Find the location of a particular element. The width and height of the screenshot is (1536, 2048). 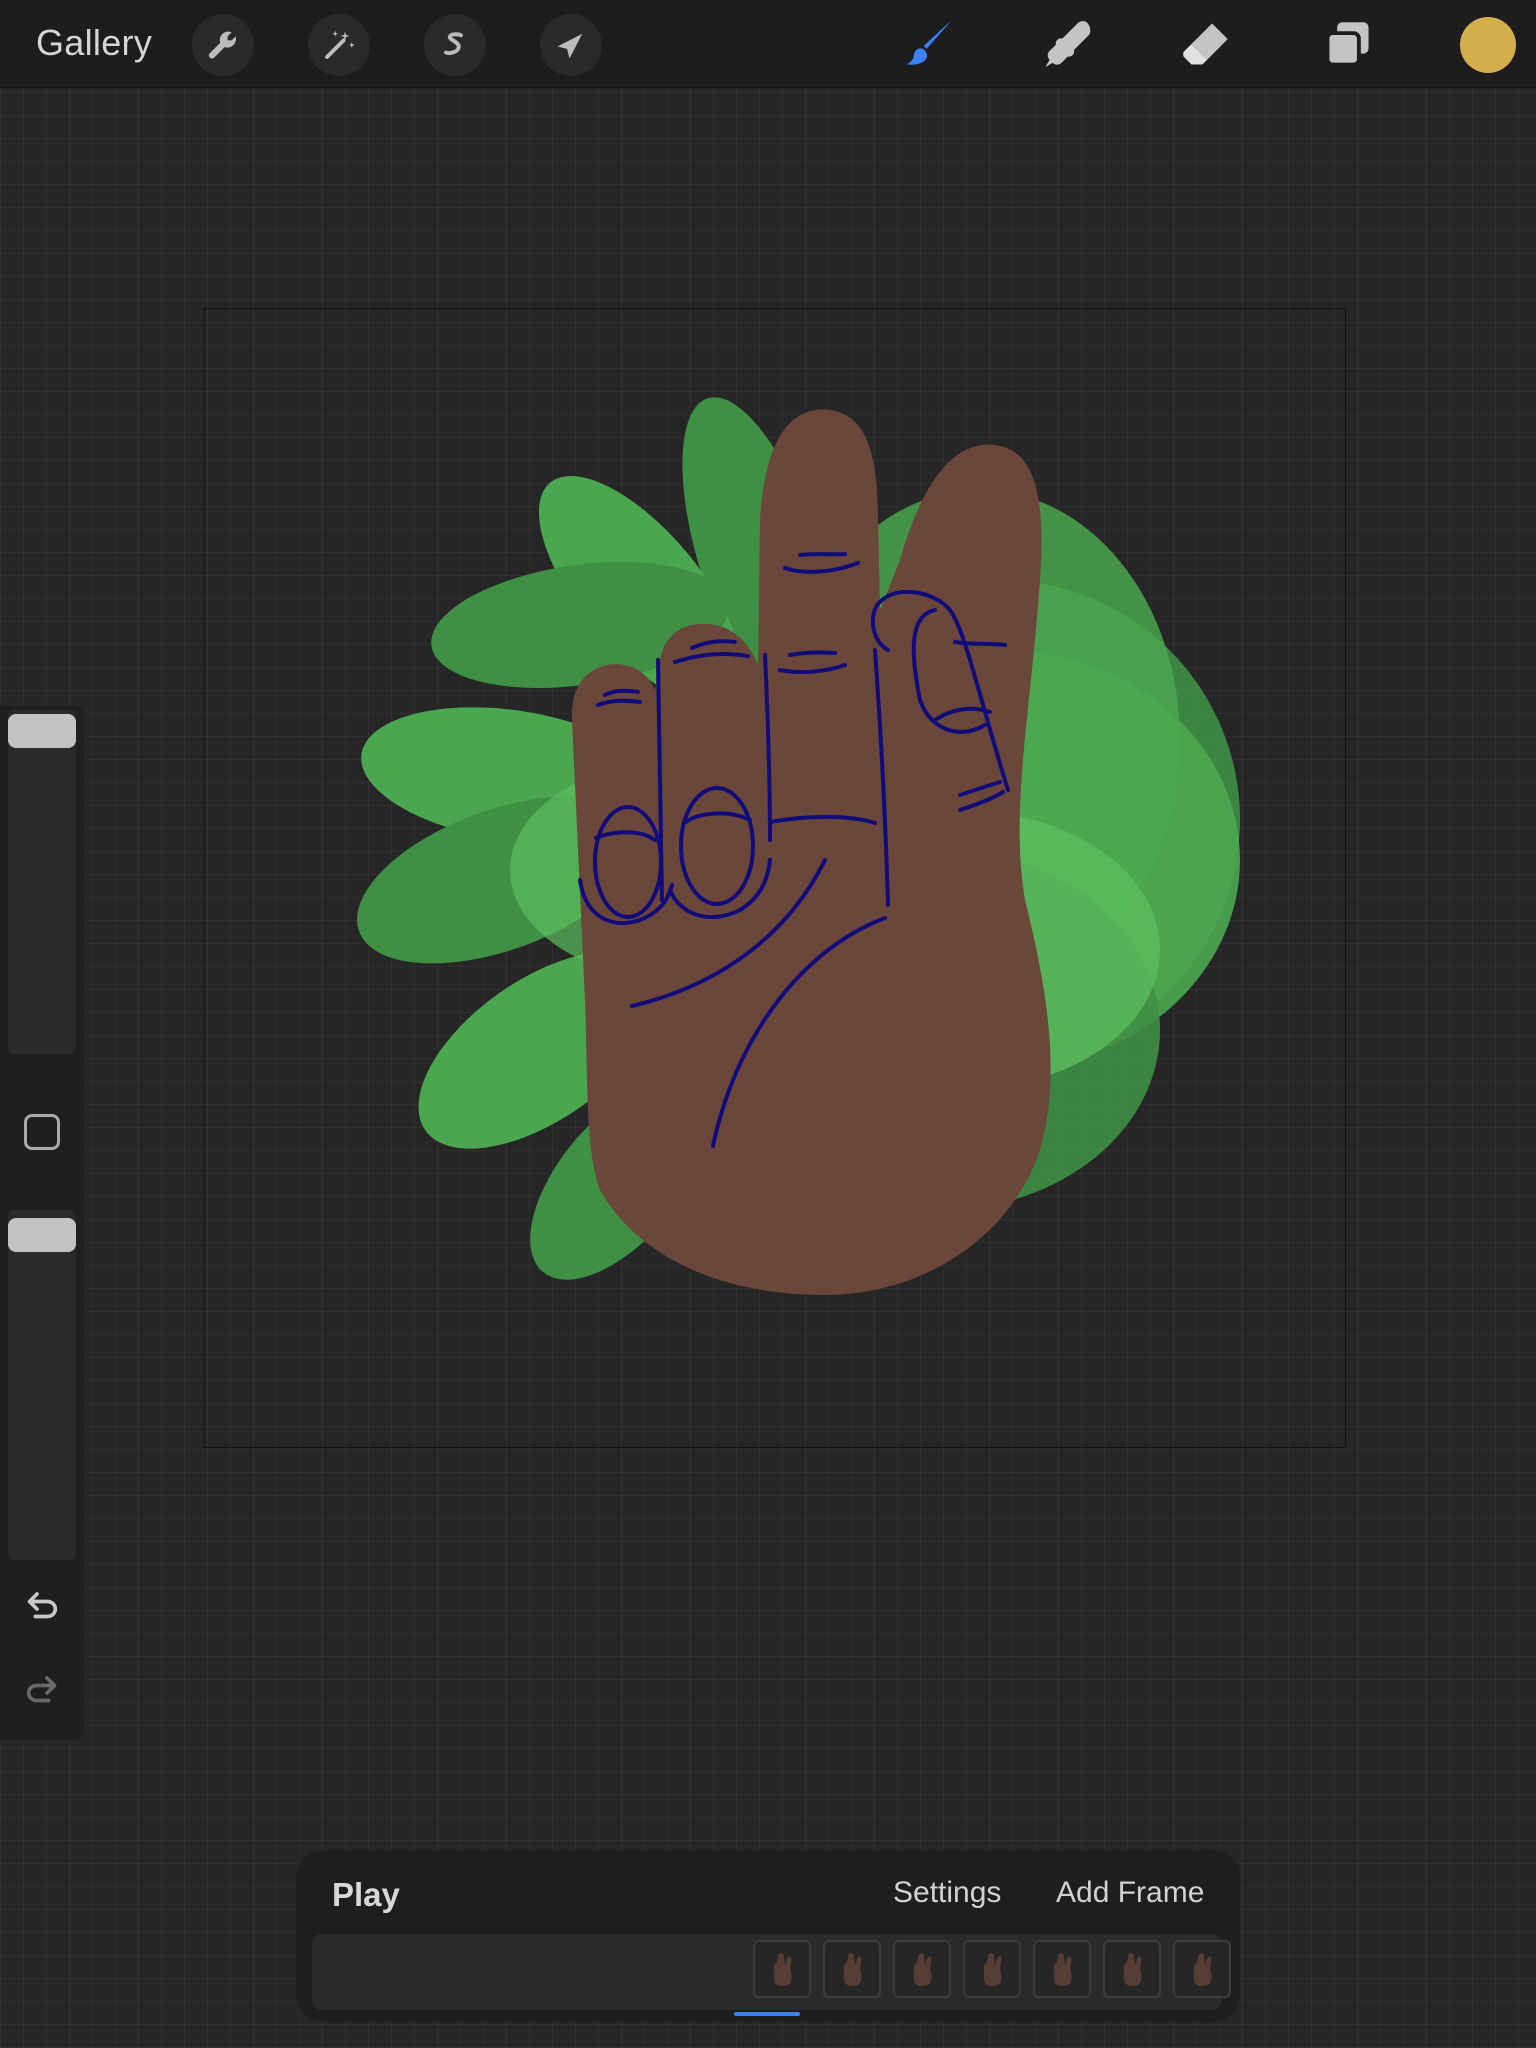

magic-wand-icon is located at coordinates (340, 44).